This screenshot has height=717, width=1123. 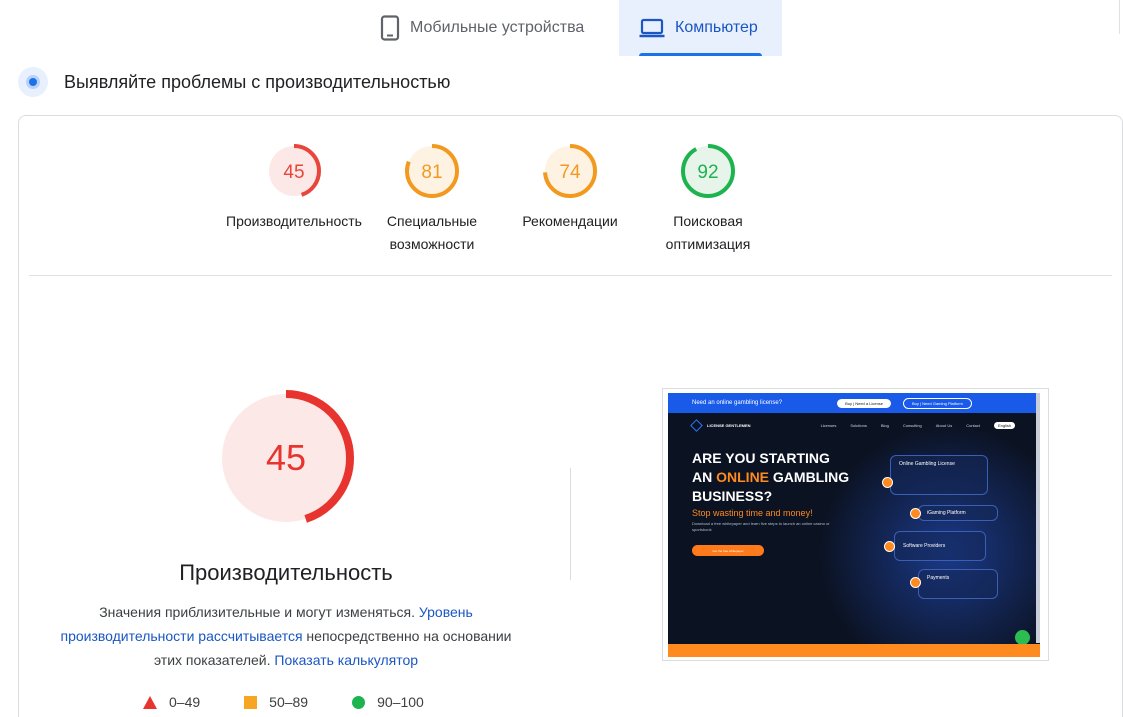 What do you see at coordinates (752, 513) in the screenshot?
I see `site-hero-sub: Stop wasting time and money!` at bounding box center [752, 513].